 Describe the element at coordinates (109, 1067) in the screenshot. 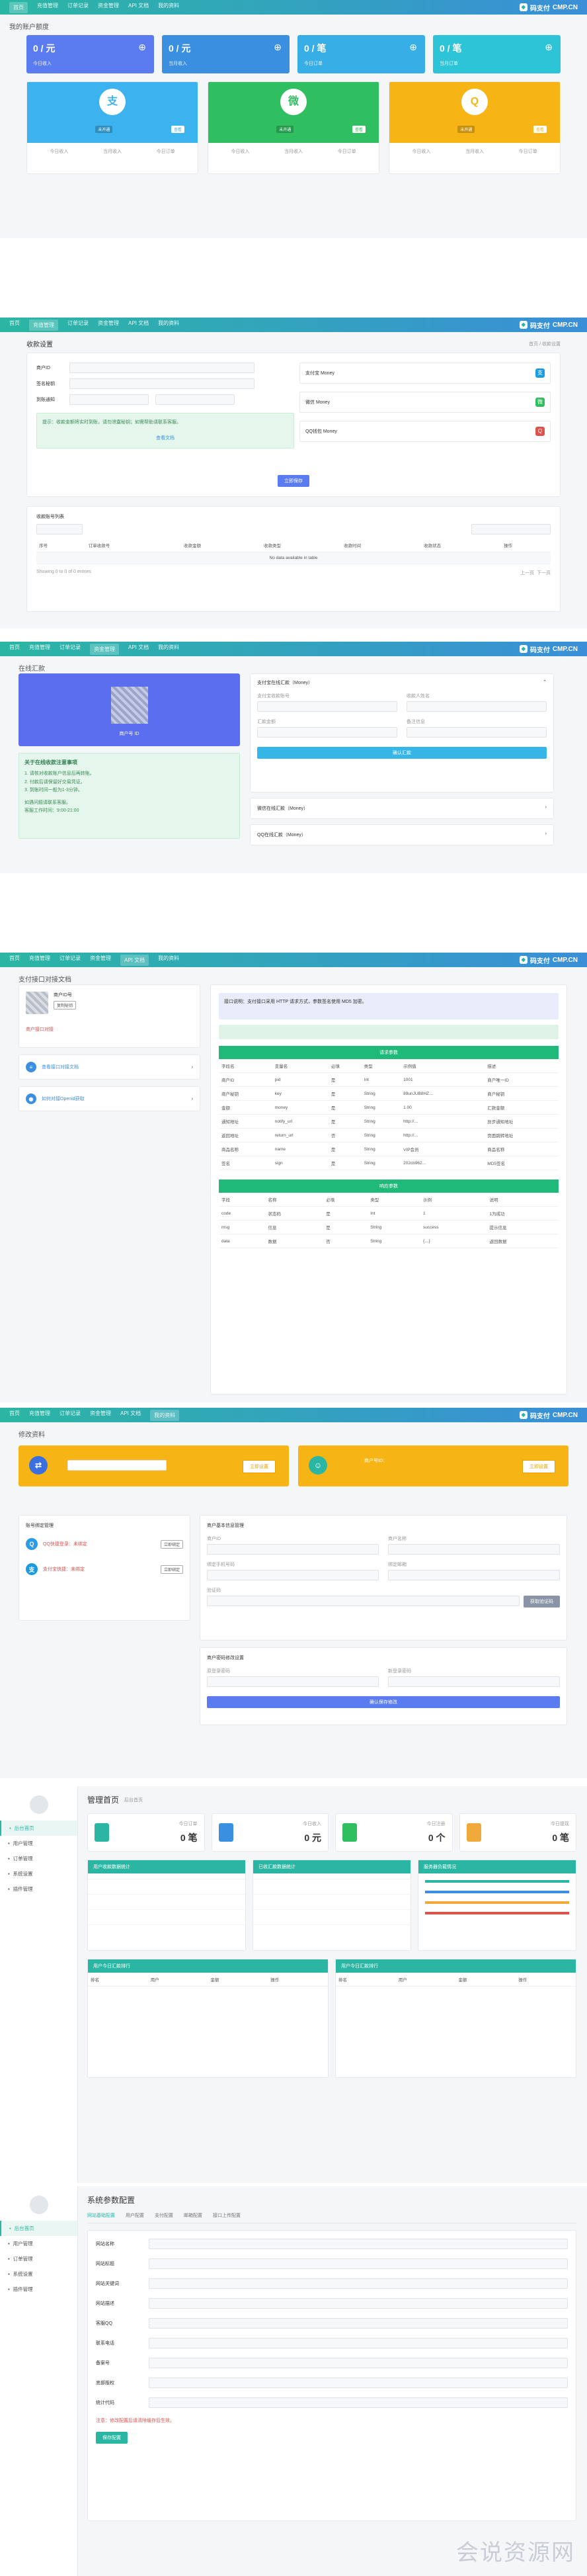

I see `doc-link-row: ≡ 查看接口对接文档 ›` at that location.